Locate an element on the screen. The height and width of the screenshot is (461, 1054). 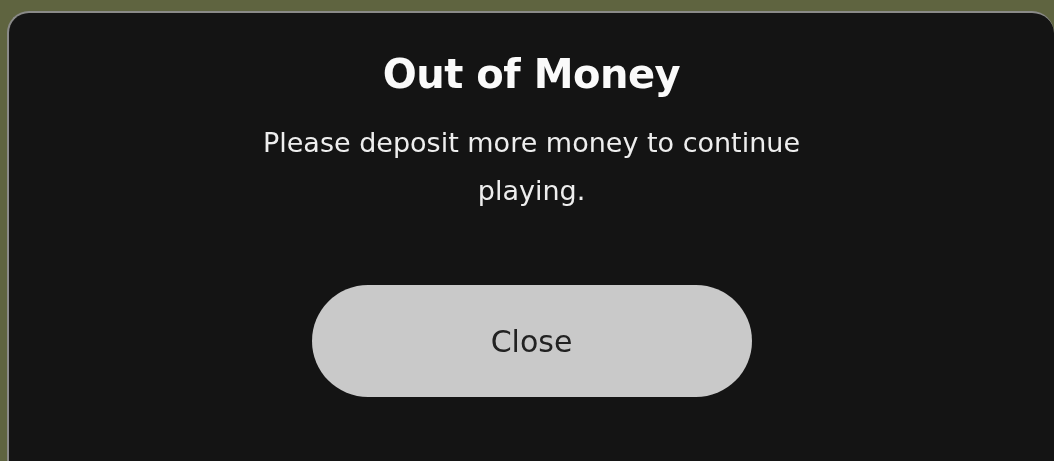
dialog-title: Out of Money is located at coordinates (531, 74).